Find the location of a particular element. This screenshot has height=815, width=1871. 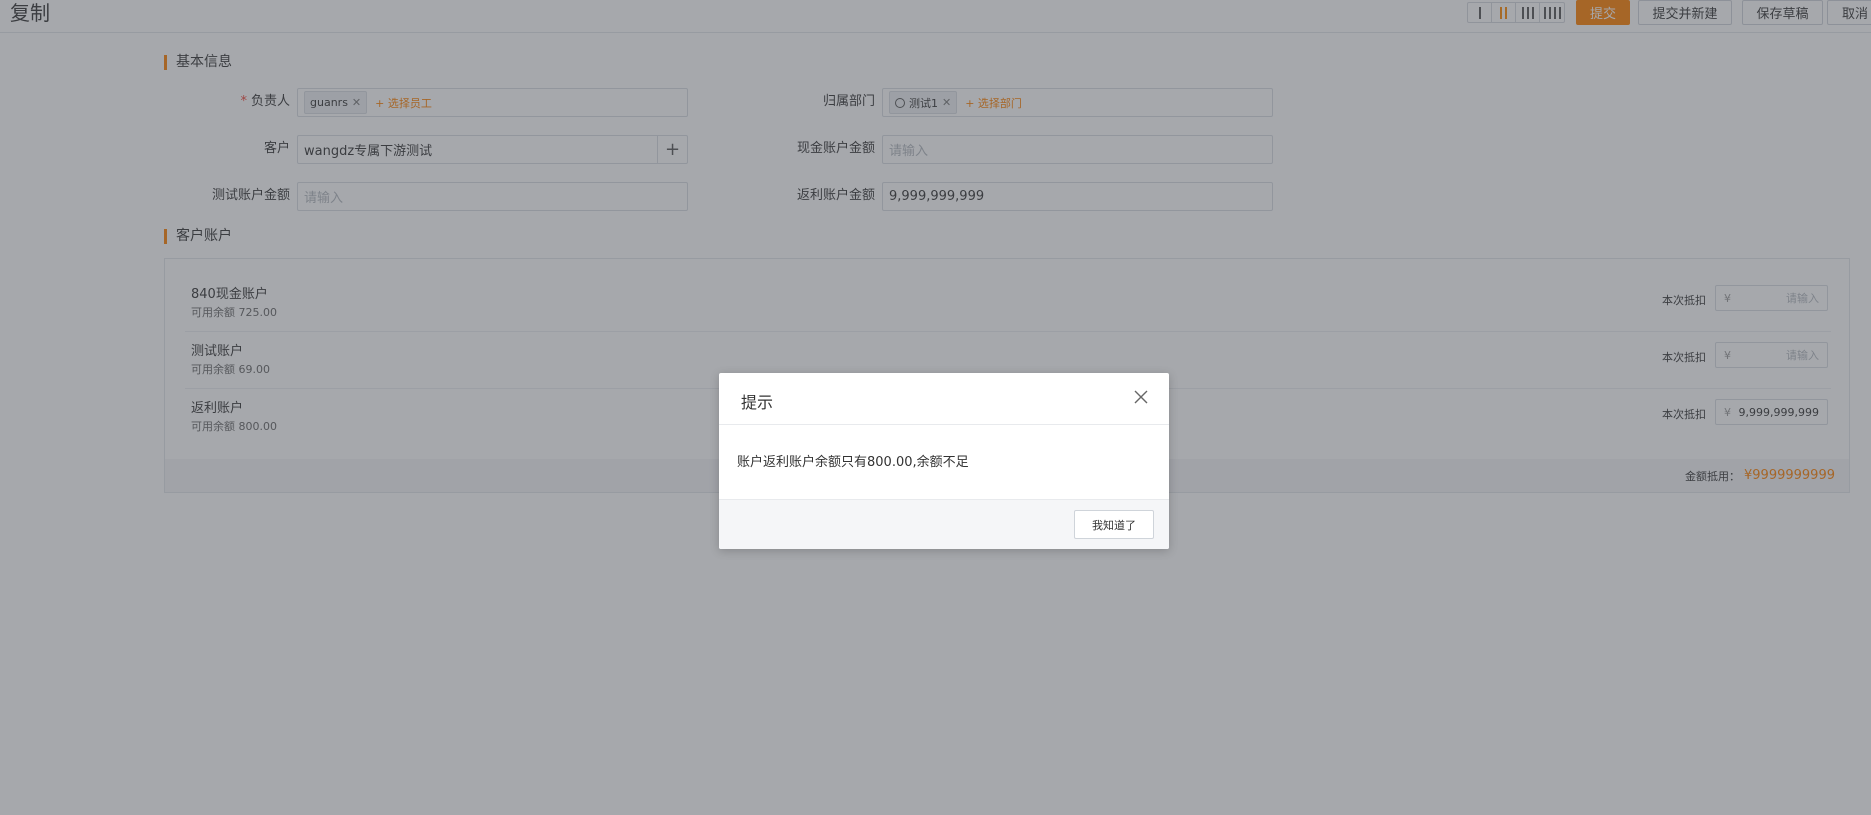

close-icon is located at coordinates (1141, 397).